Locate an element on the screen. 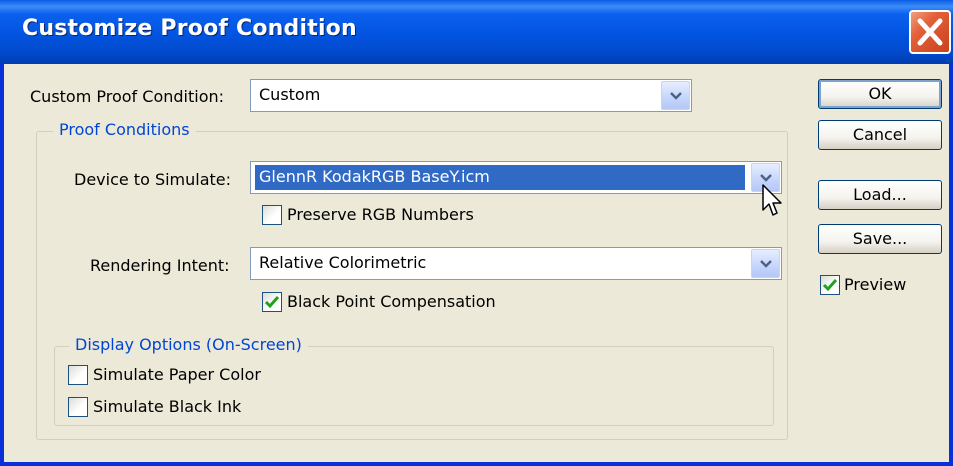  black-point-compensation-checkbox is located at coordinates (272, 302).